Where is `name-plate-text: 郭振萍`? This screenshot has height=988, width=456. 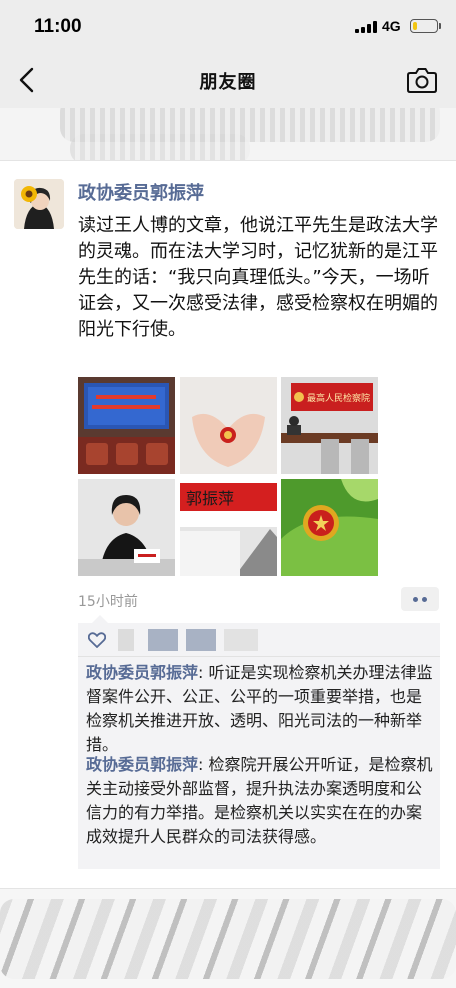
name-plate-text: 郭振萍 is located at coordinates (210, 498).